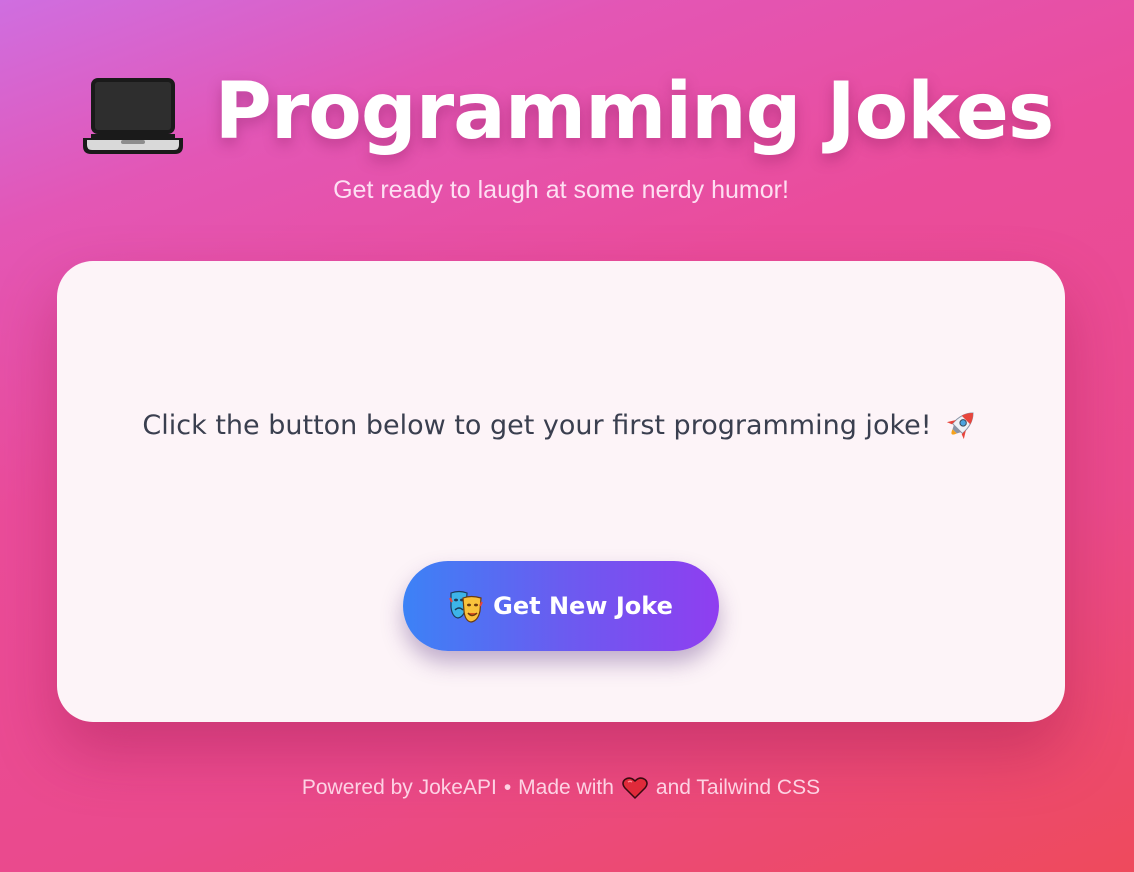  Describe the element at coordinates (961, 425) in the screenshot. I see `rocket-icon` at that location.